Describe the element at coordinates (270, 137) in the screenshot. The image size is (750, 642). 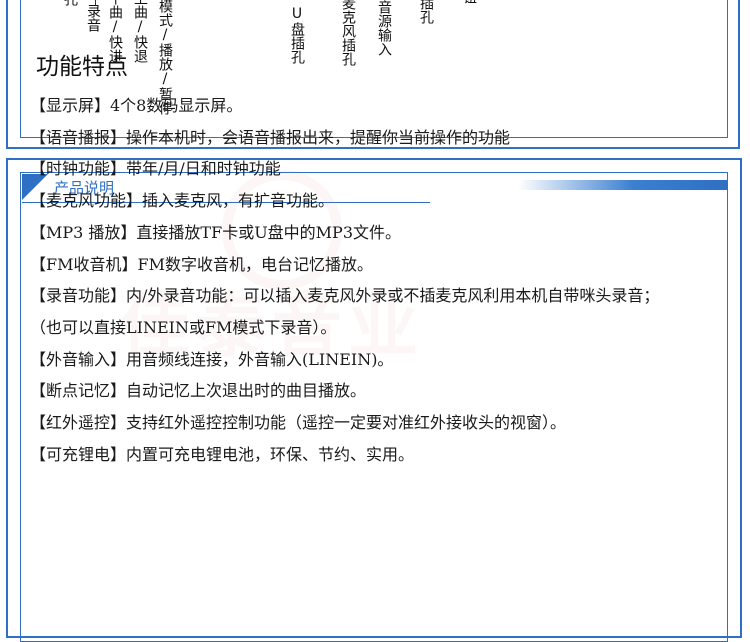
I see `feature-voice-broadcast: 【语音播报】操作本机时，会语音播报出来，提醒你当前操作的功能` at that location.